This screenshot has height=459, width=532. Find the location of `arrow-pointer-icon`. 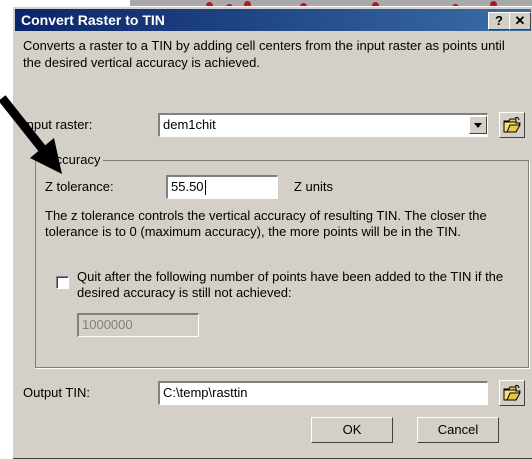

arrow-pointer-icon is located at coordinates (31, 134).